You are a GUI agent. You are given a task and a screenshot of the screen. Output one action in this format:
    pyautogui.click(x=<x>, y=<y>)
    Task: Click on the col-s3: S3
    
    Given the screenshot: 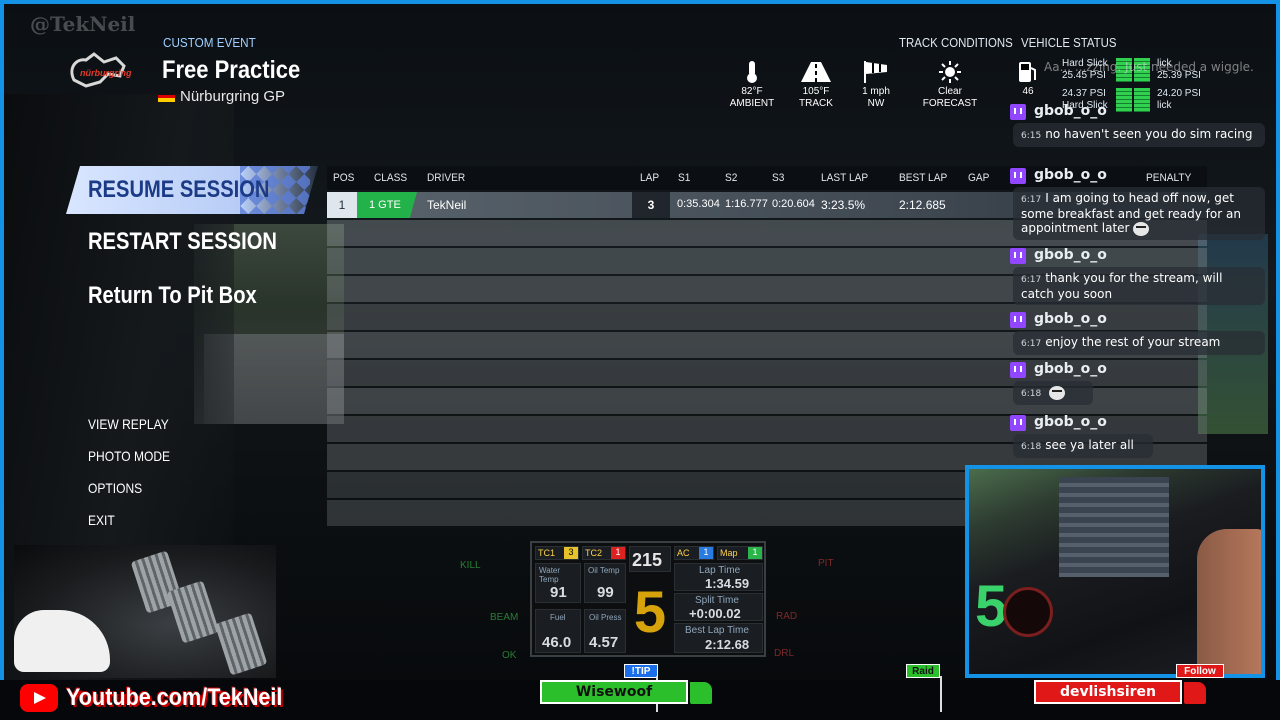 What is the action you would take?
    pyautogui.click(x=778, y=178)
    